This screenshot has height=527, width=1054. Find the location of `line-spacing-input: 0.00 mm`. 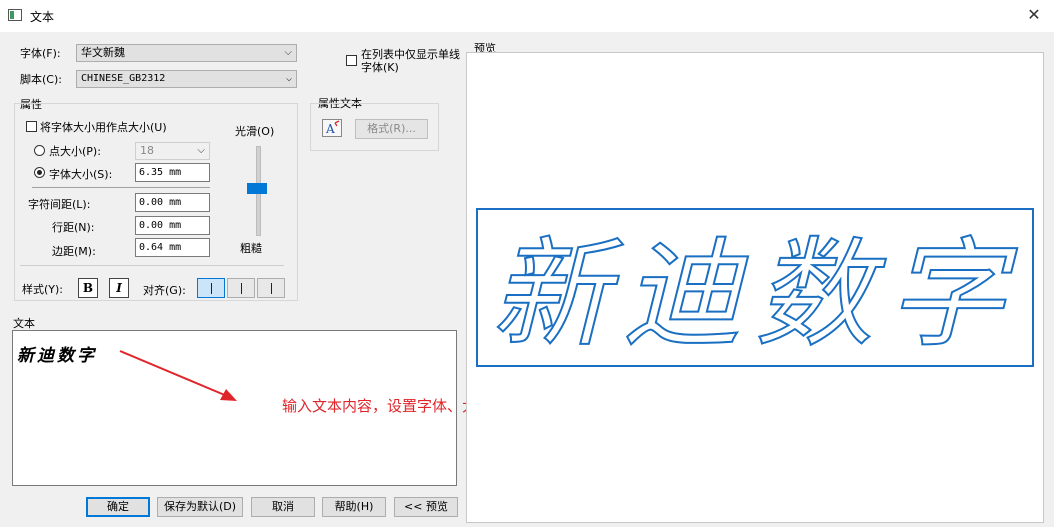

line-spacing-input: 0.00 mm is located at coordinates (172, 225).